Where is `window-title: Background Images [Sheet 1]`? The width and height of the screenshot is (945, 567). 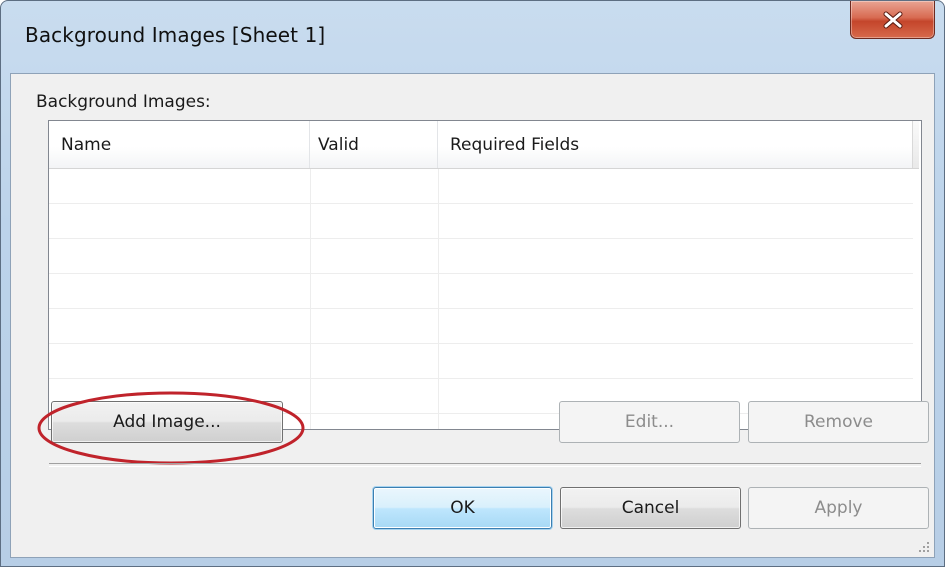 window-title: Background Images [Sheet 1] is located at coordinates (175, 35).